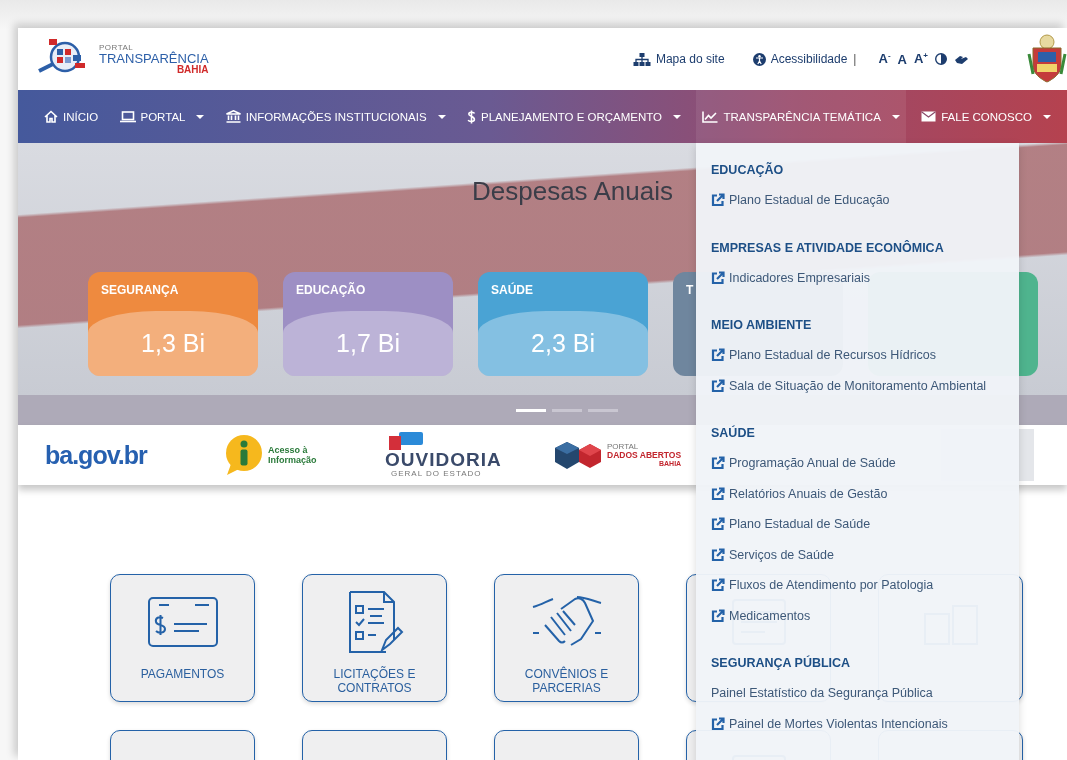 This screenshot has width=1067, height=760. I want to click on menu-heading: MEIO AMBIENTE, so click(762, 325).